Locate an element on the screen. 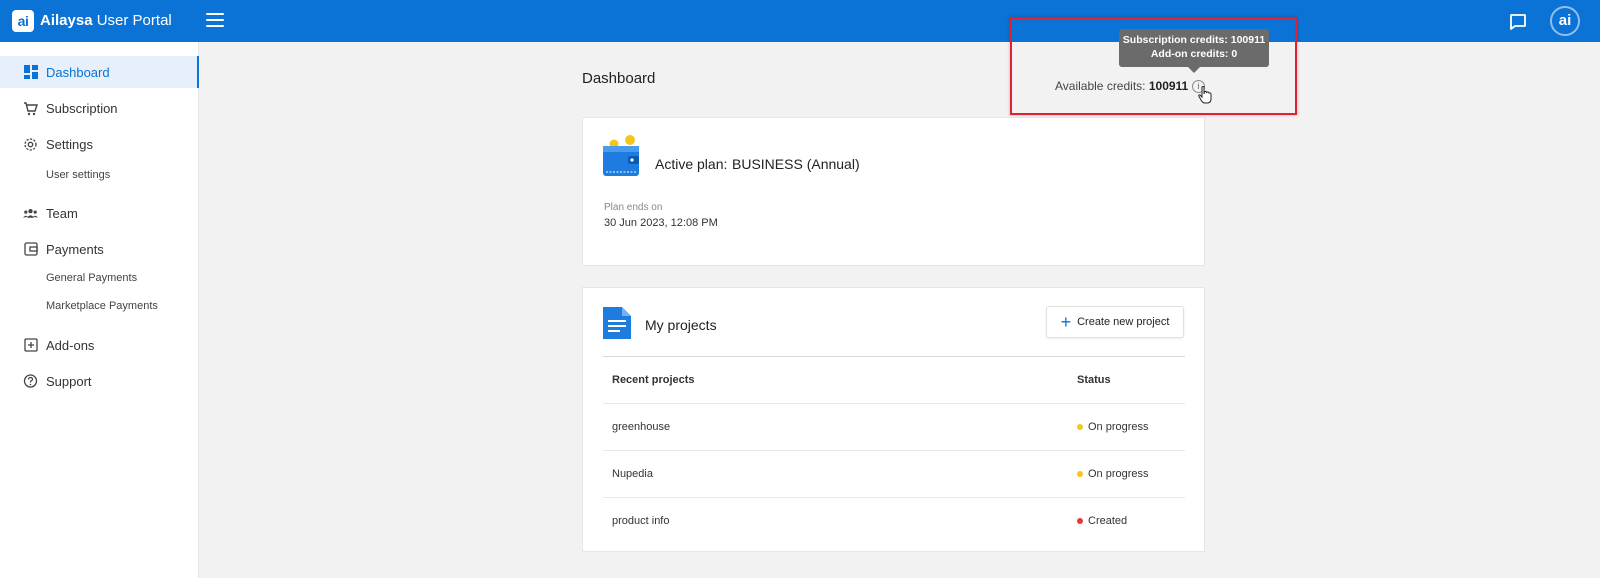 Image resolution: width=1600 pixels, height=578 pixels. dashboard-icon is located at coordinates (30, 72).